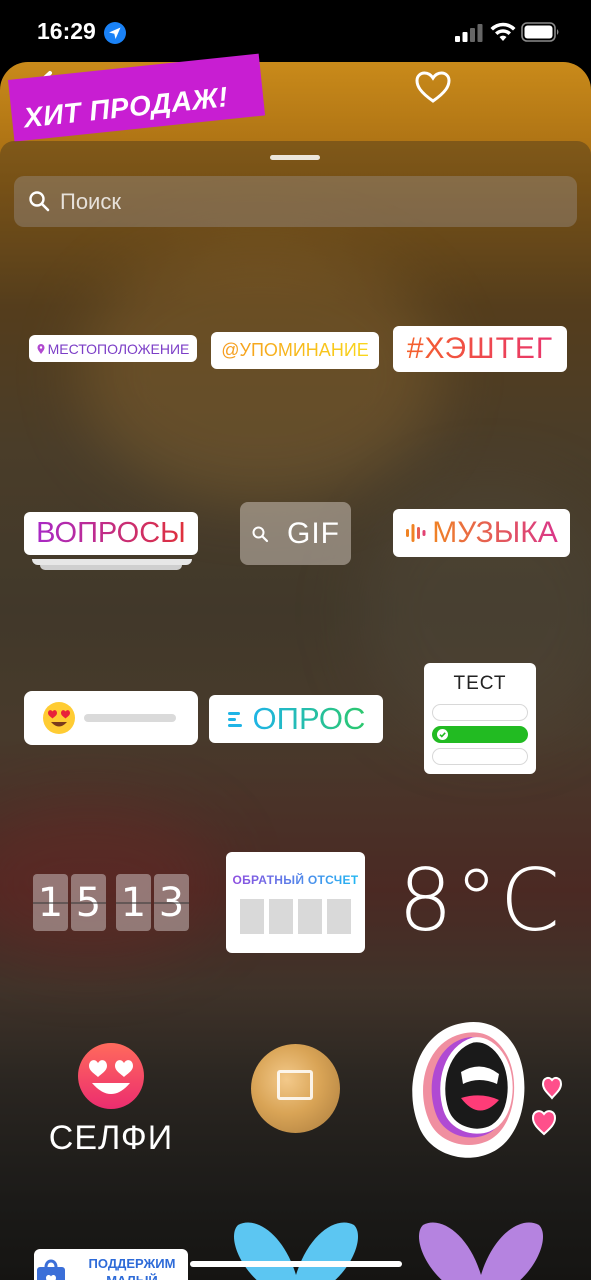  I want to click on quiz-sticker: ТЕСТ, so click(480, 718).